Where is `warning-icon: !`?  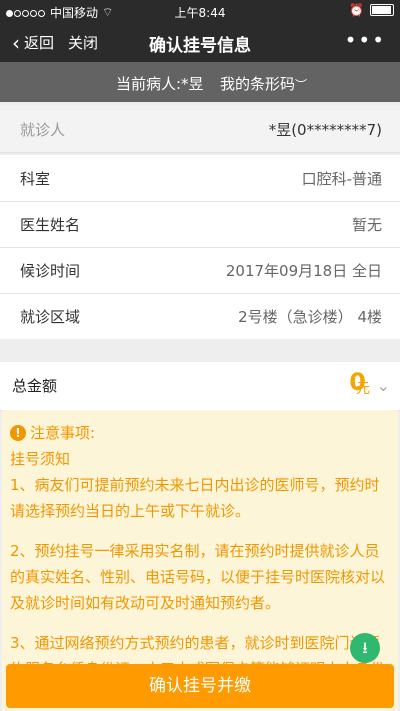
warning-icon: ! is located at coordinates (18, 433).